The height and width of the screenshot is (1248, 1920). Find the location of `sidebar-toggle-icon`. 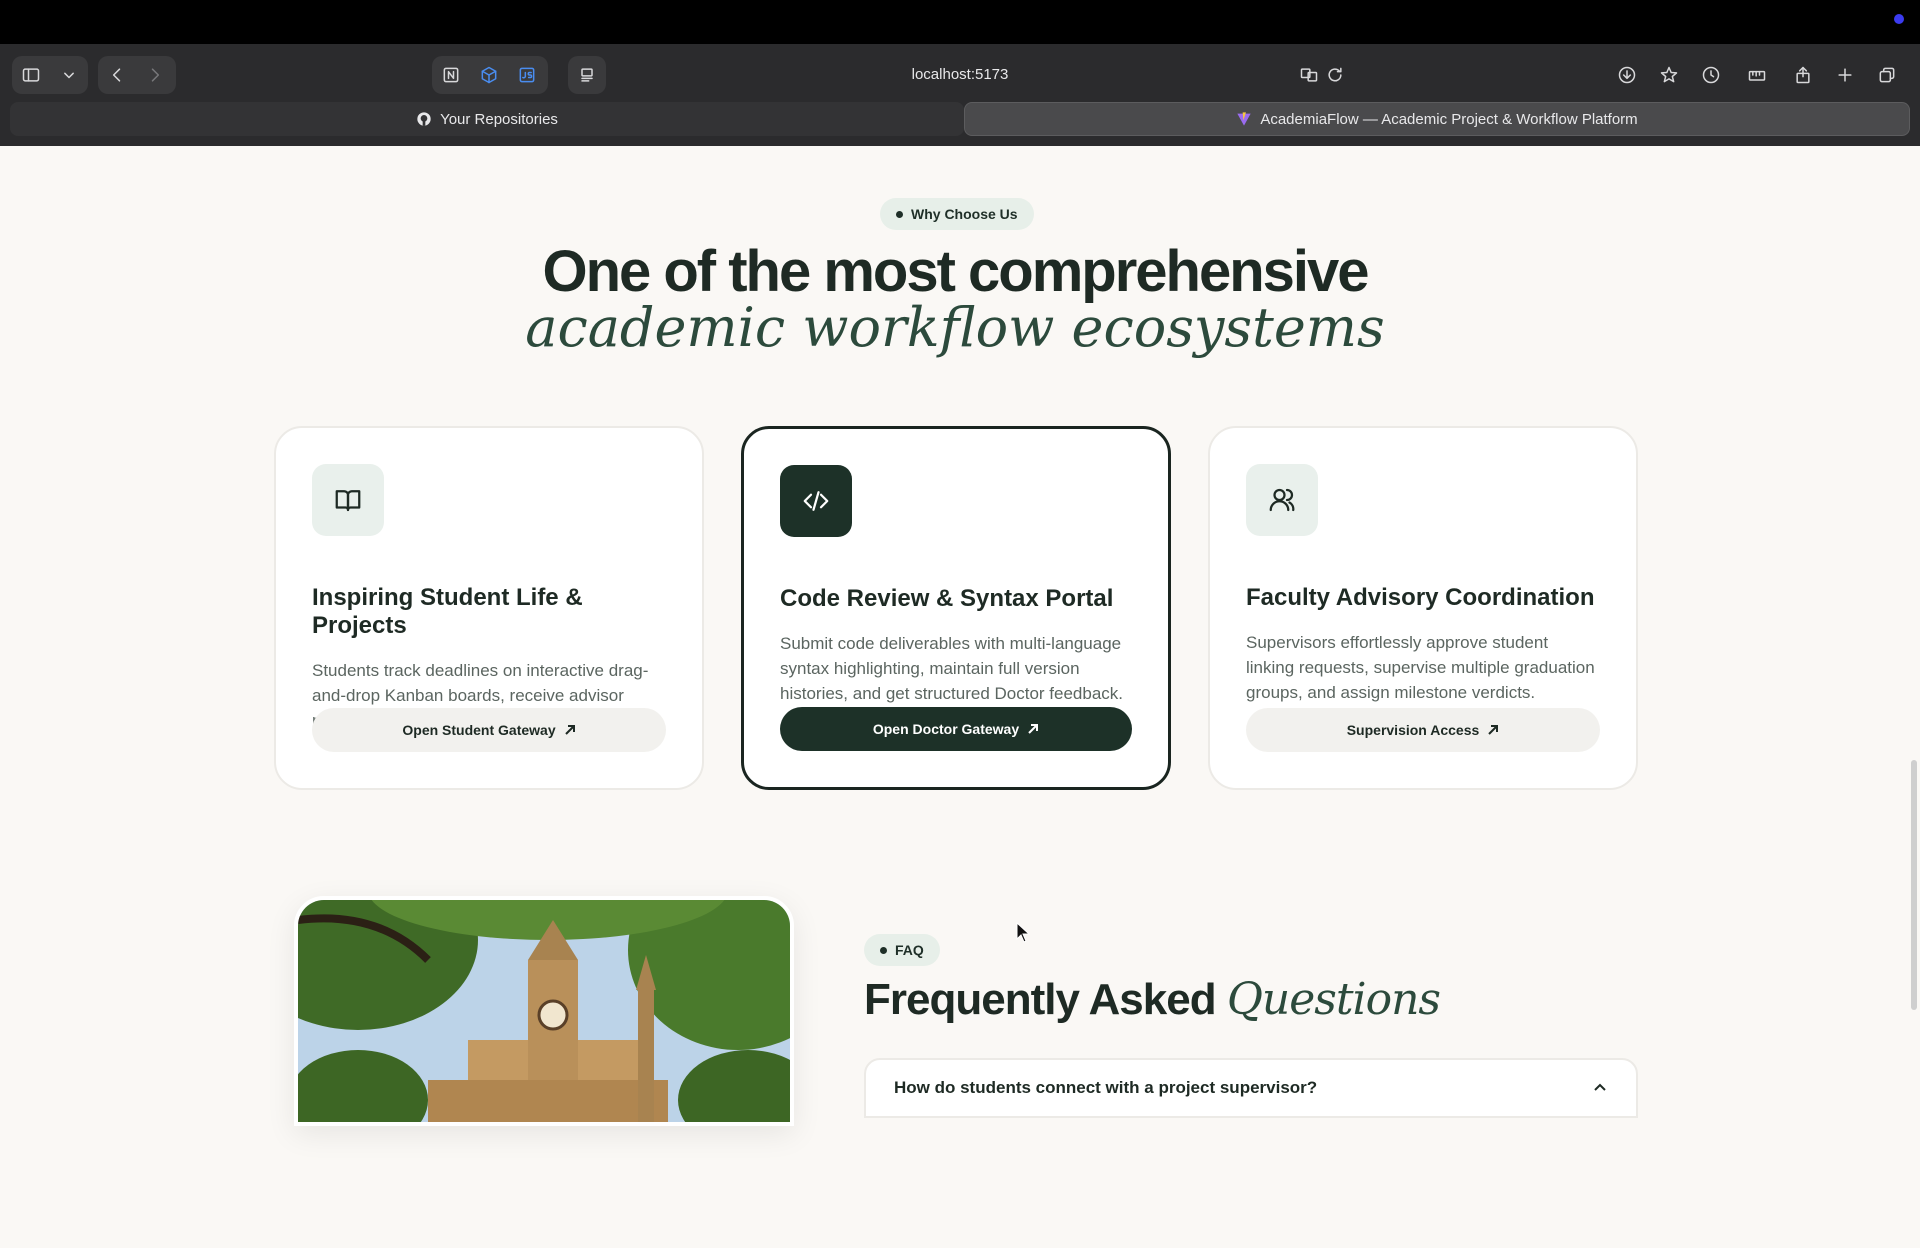

sidebar-toggle-icon is located at coordinates (31, 75).